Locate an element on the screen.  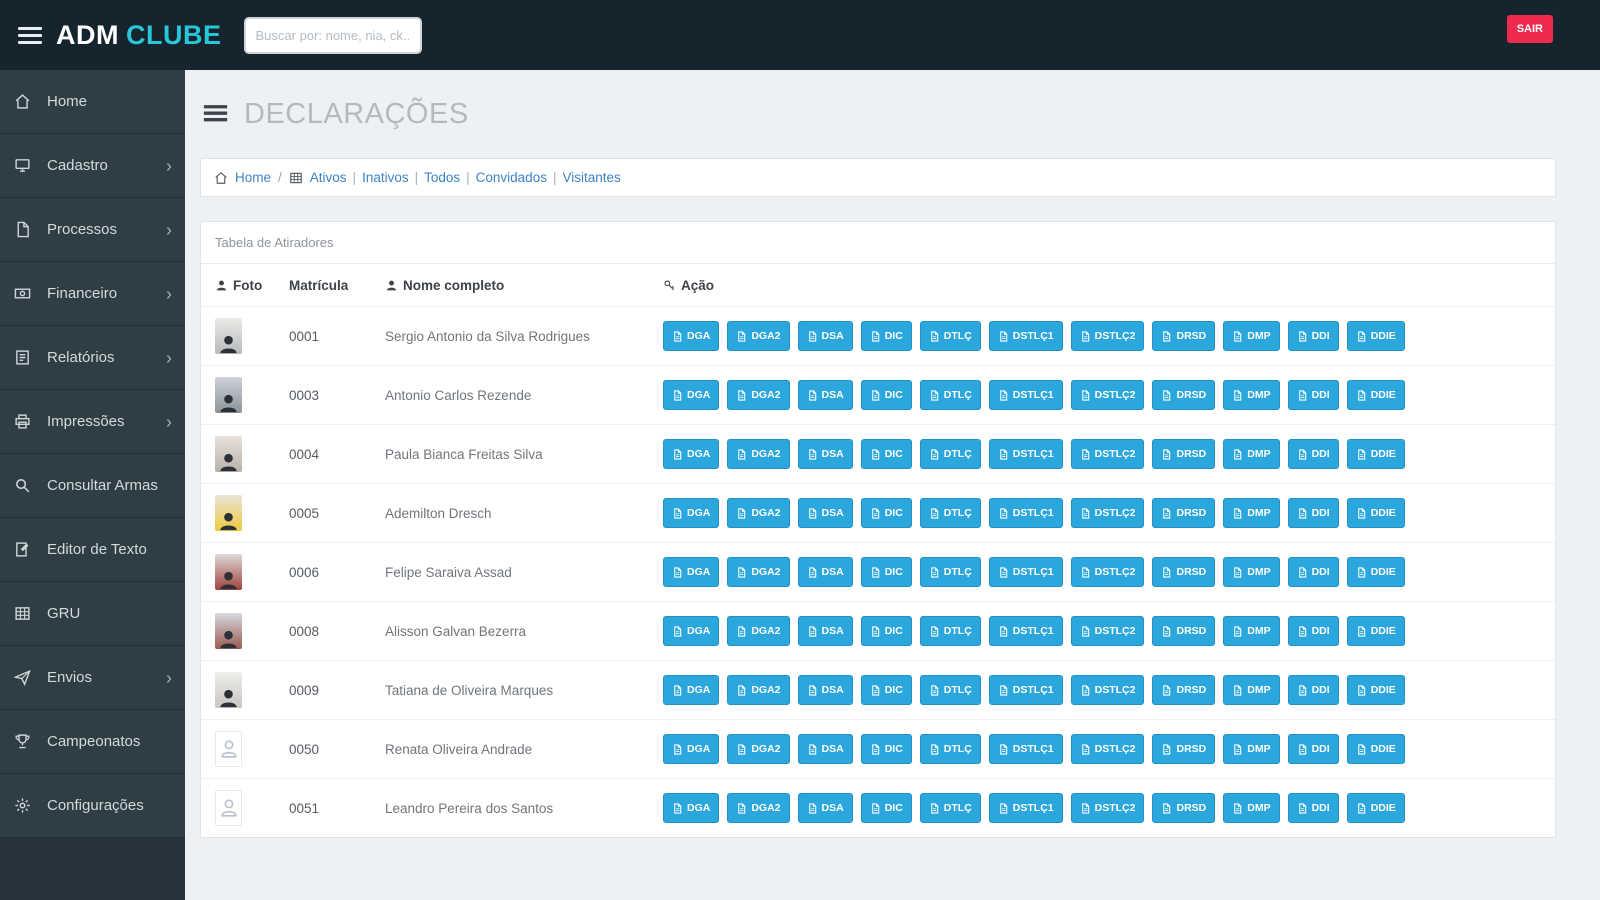
sidebar-item-configuracoes: Configurações is located at coordinates (92, 806).